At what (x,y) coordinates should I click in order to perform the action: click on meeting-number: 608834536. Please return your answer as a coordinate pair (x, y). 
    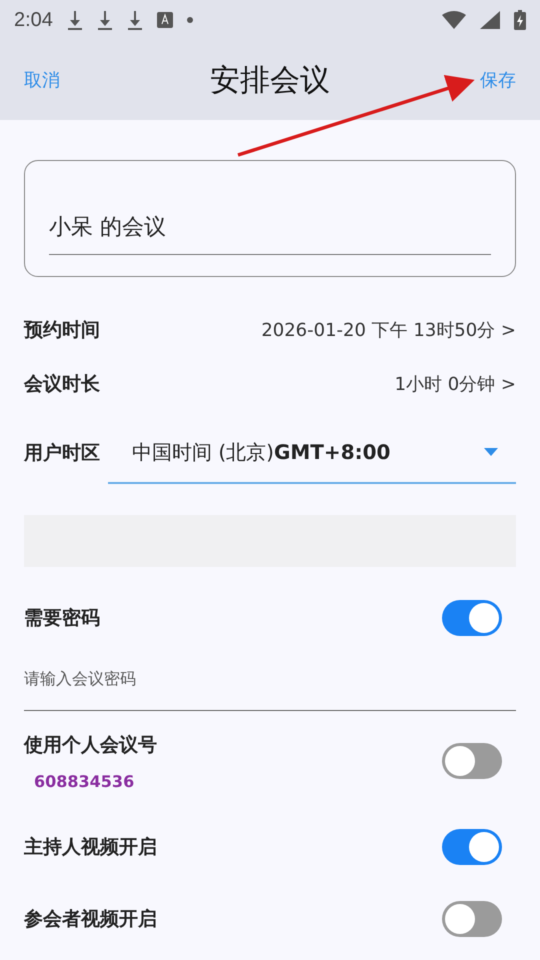
    Looking at the image, I should click on (84, 781).